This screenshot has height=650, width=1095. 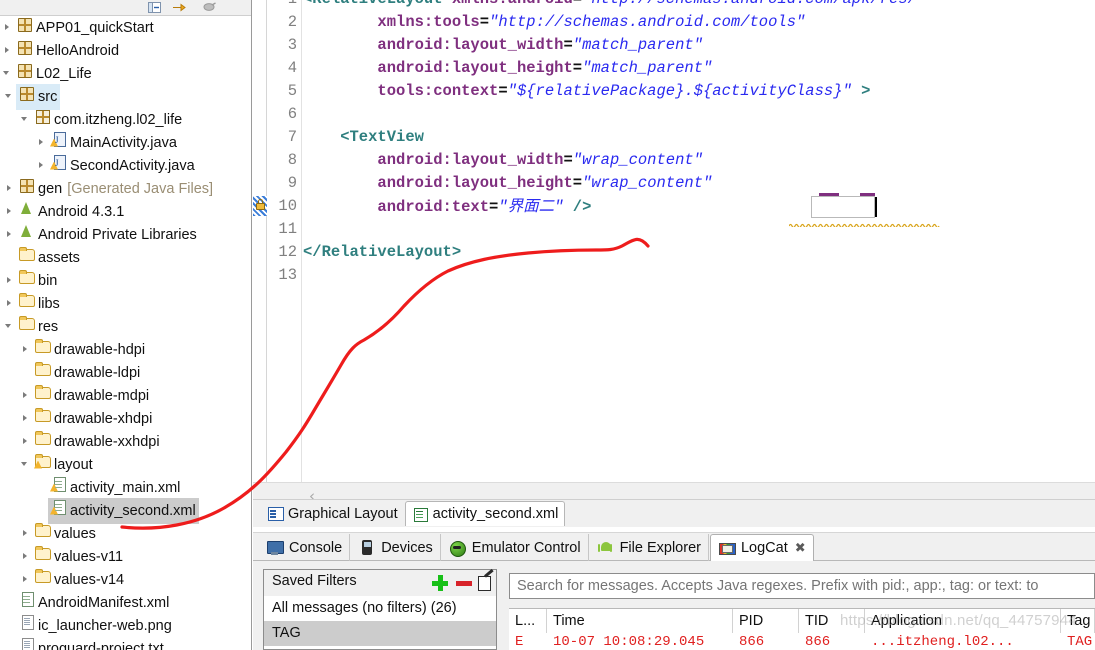 I want to click on tree-item-com-itzheng-l02-life: com.itzheng.l02_life, so click(x=125, y=119).